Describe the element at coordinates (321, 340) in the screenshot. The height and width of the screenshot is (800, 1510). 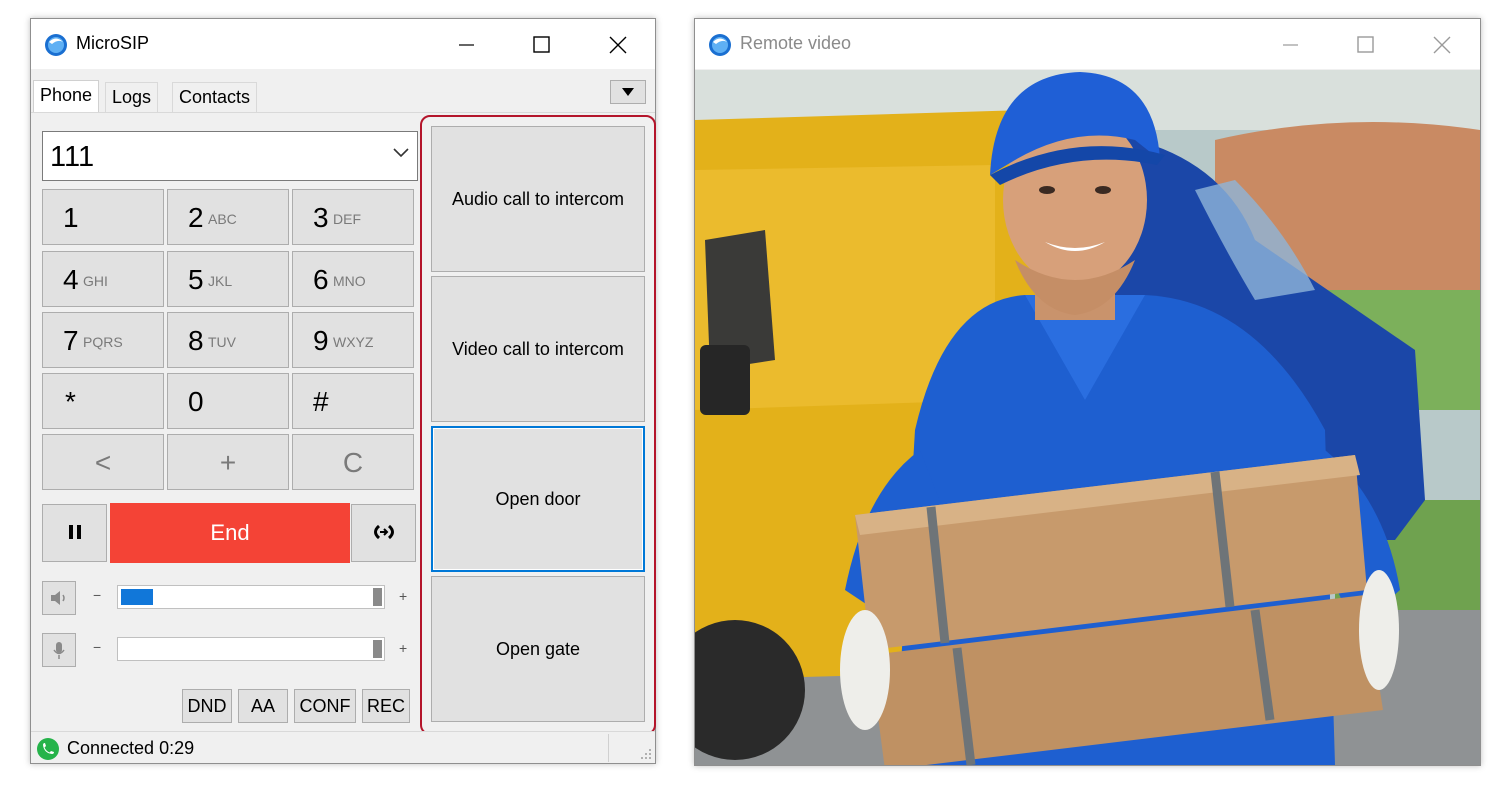
I see `key-digit: 9` at that location.